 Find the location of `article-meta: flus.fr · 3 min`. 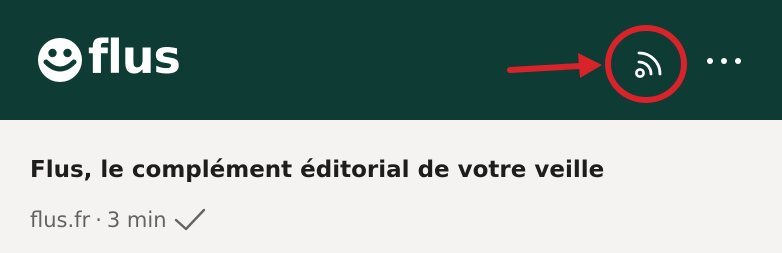

article-meta: flus.fr · 3 min is located at coordinates (118, 220).